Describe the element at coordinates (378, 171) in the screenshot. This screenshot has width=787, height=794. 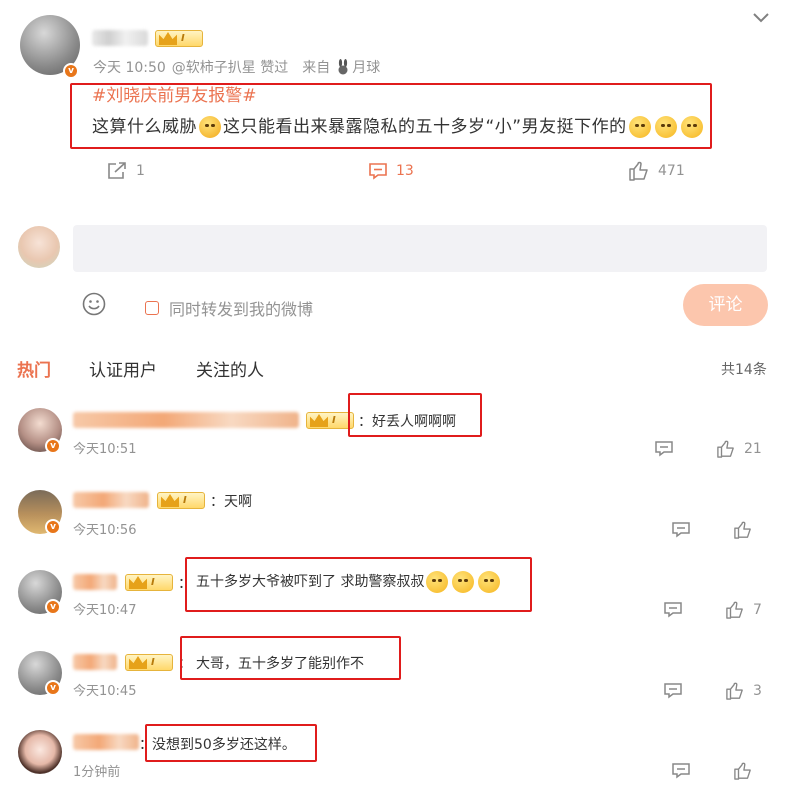
I see `comment-icon` at that location.